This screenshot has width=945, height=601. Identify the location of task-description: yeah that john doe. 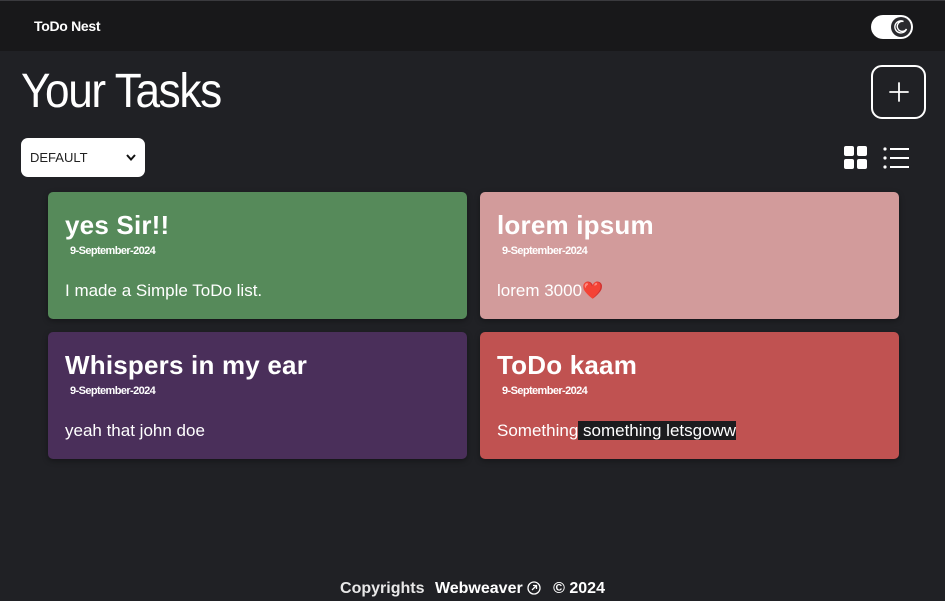
(135, 430).